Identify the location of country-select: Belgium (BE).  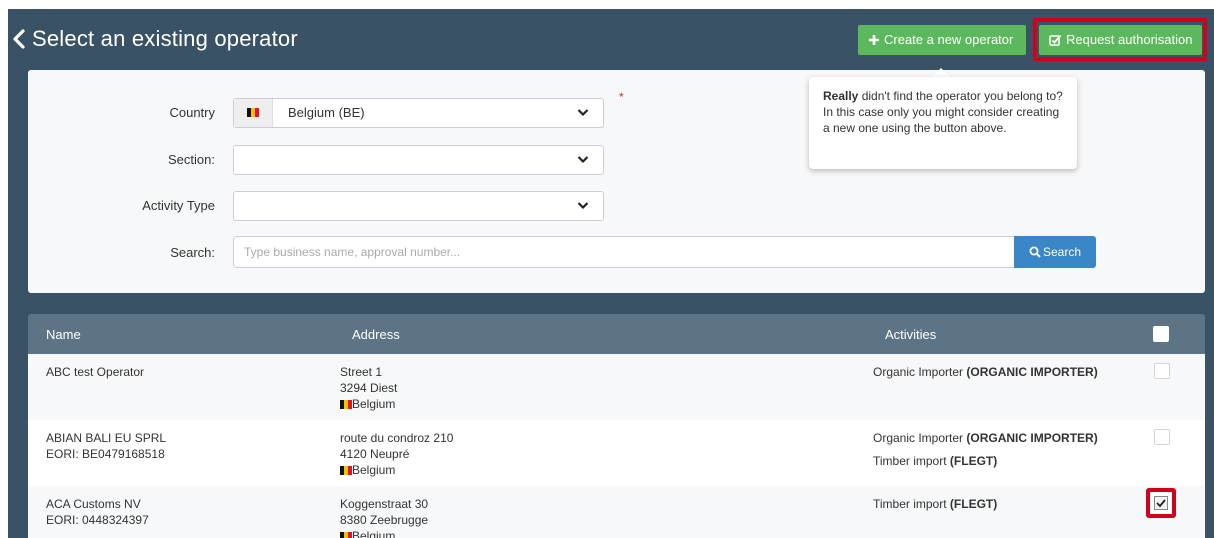
(418, 113).